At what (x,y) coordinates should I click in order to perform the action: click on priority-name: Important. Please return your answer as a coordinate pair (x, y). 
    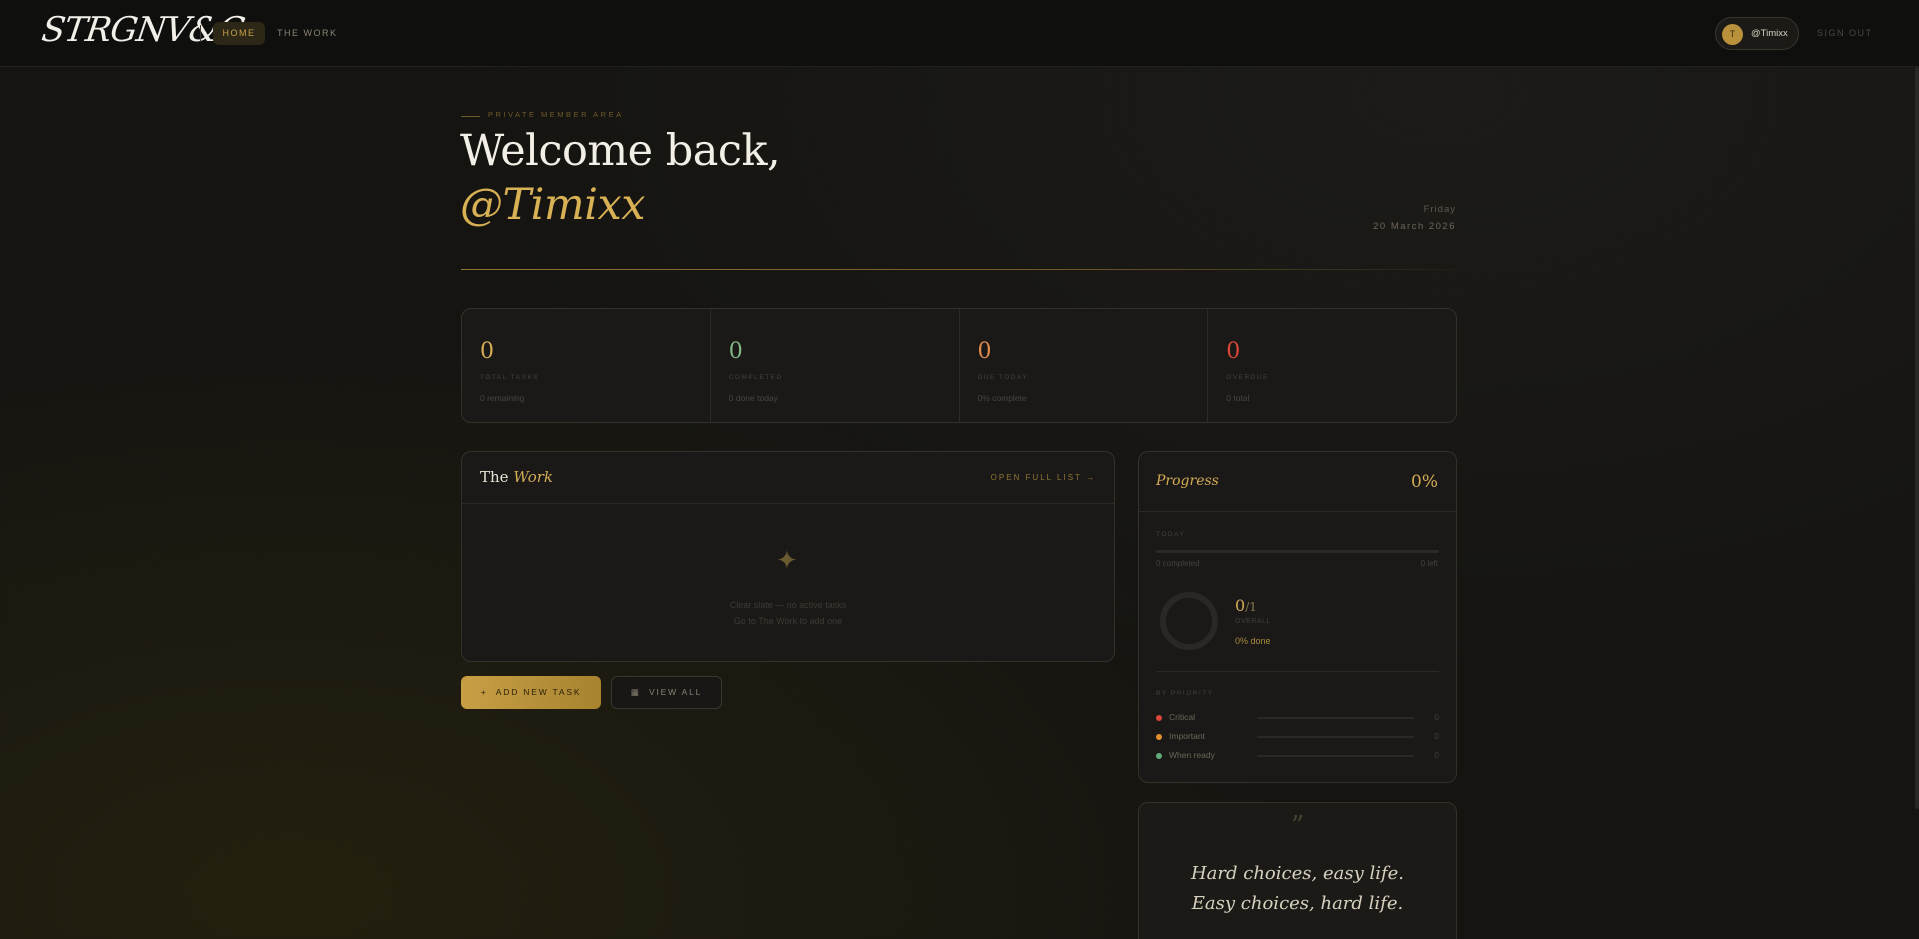
    Looking at the image, I should click on (1187, 736).